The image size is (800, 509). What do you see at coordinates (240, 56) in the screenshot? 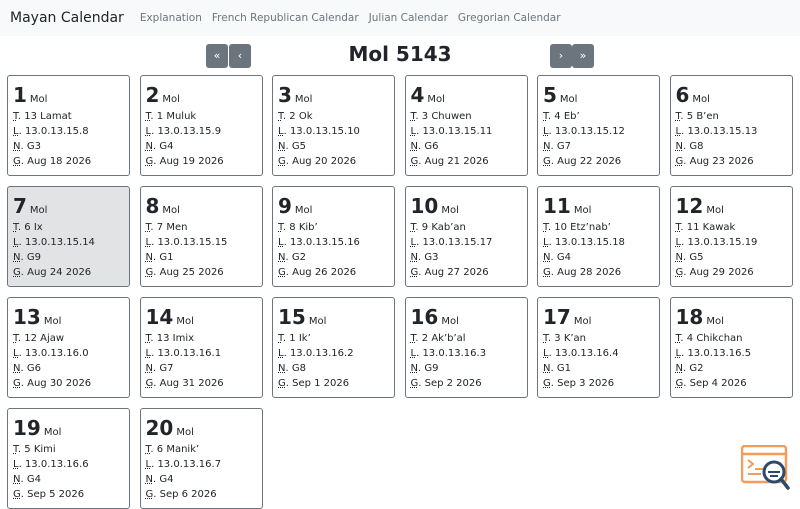
I see `previous-month-button: ‹` at bounding box center [240, 56].